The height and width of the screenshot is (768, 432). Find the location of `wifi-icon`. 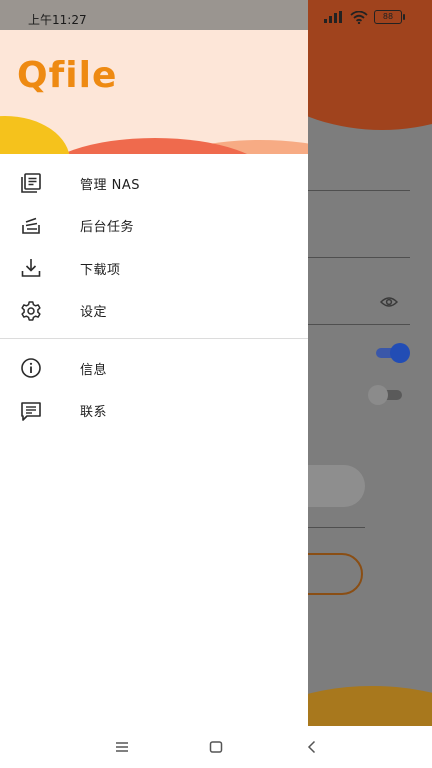

wifi-icon is located at coordinates (359, 17).